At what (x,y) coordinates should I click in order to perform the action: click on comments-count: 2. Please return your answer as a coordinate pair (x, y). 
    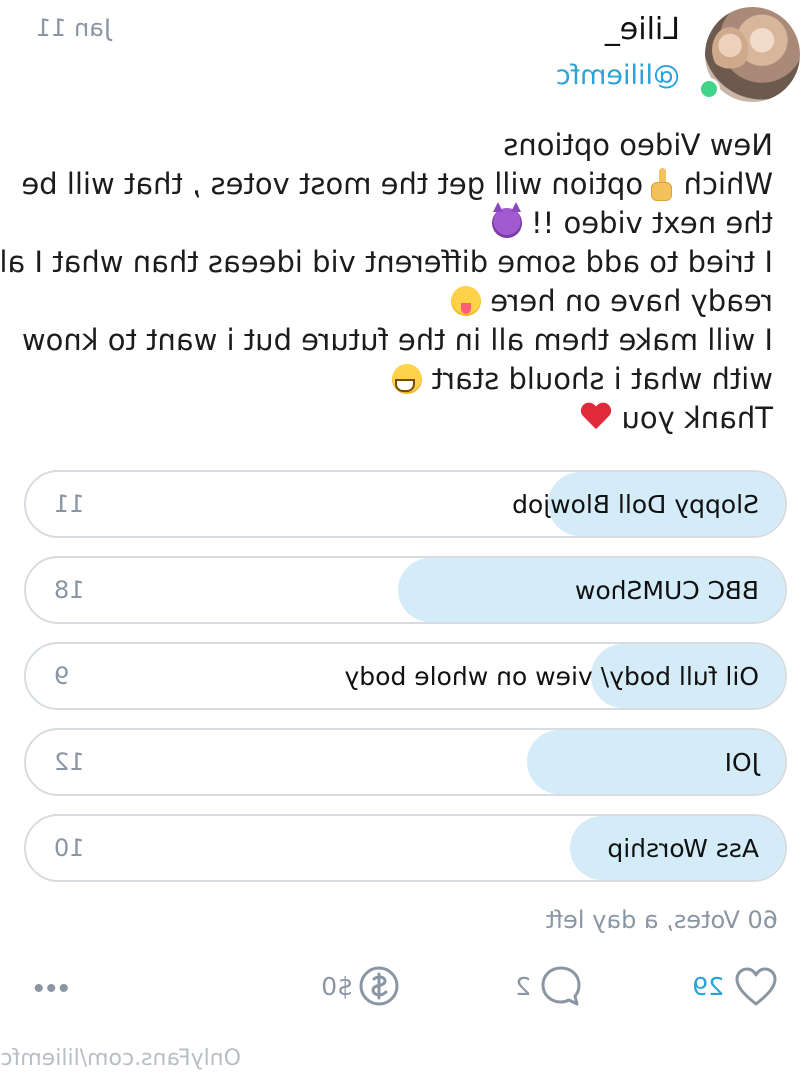
    Looking at the image, I should click on (523, 986).